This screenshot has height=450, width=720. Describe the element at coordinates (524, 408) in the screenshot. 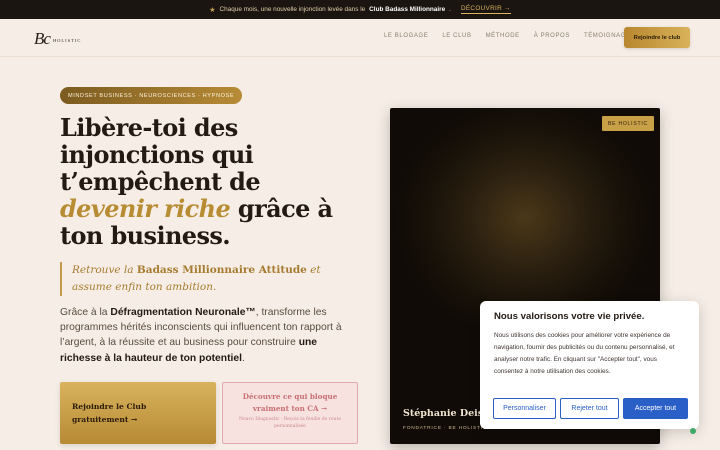

I see `customize-cookies-button: Personnaliser` at that location.